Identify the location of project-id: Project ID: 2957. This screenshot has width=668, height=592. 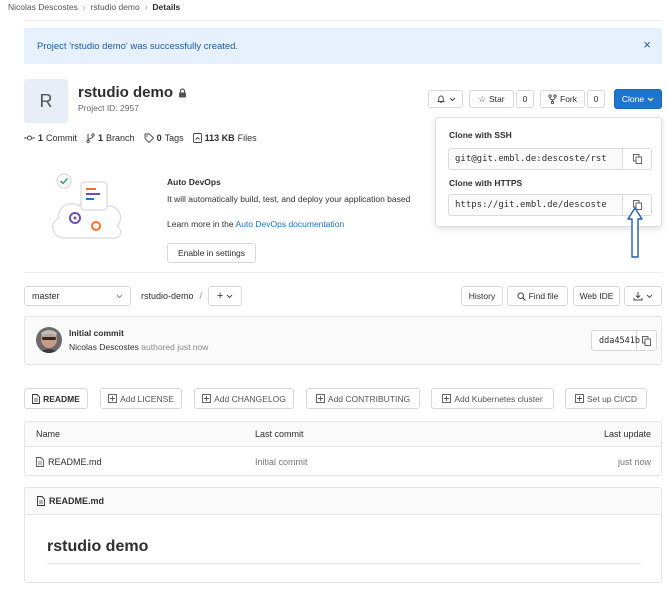
(108, 108).